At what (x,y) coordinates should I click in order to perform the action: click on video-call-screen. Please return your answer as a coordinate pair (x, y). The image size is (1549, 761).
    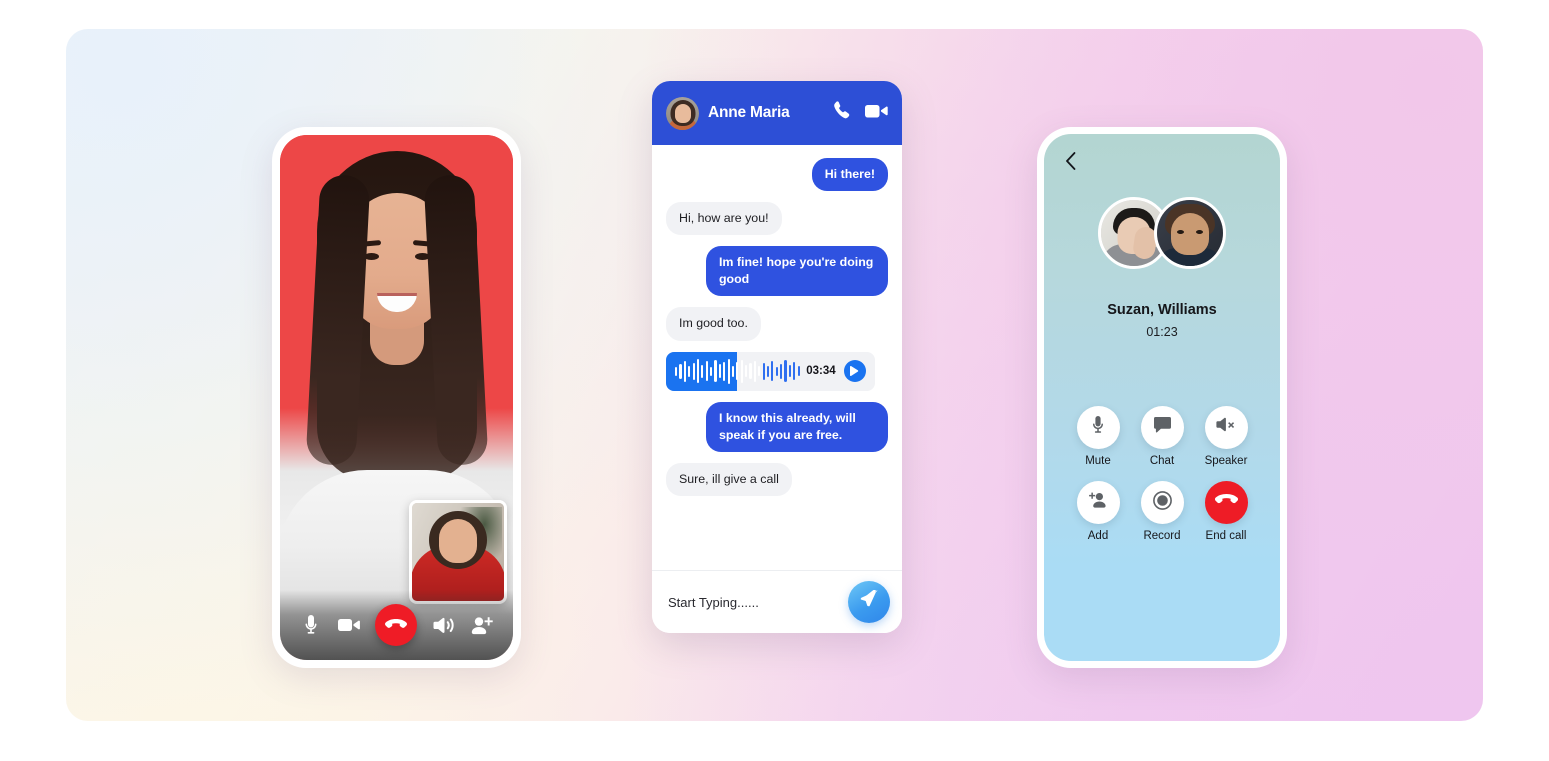
    Looking at the image, I should click on (396, 397).